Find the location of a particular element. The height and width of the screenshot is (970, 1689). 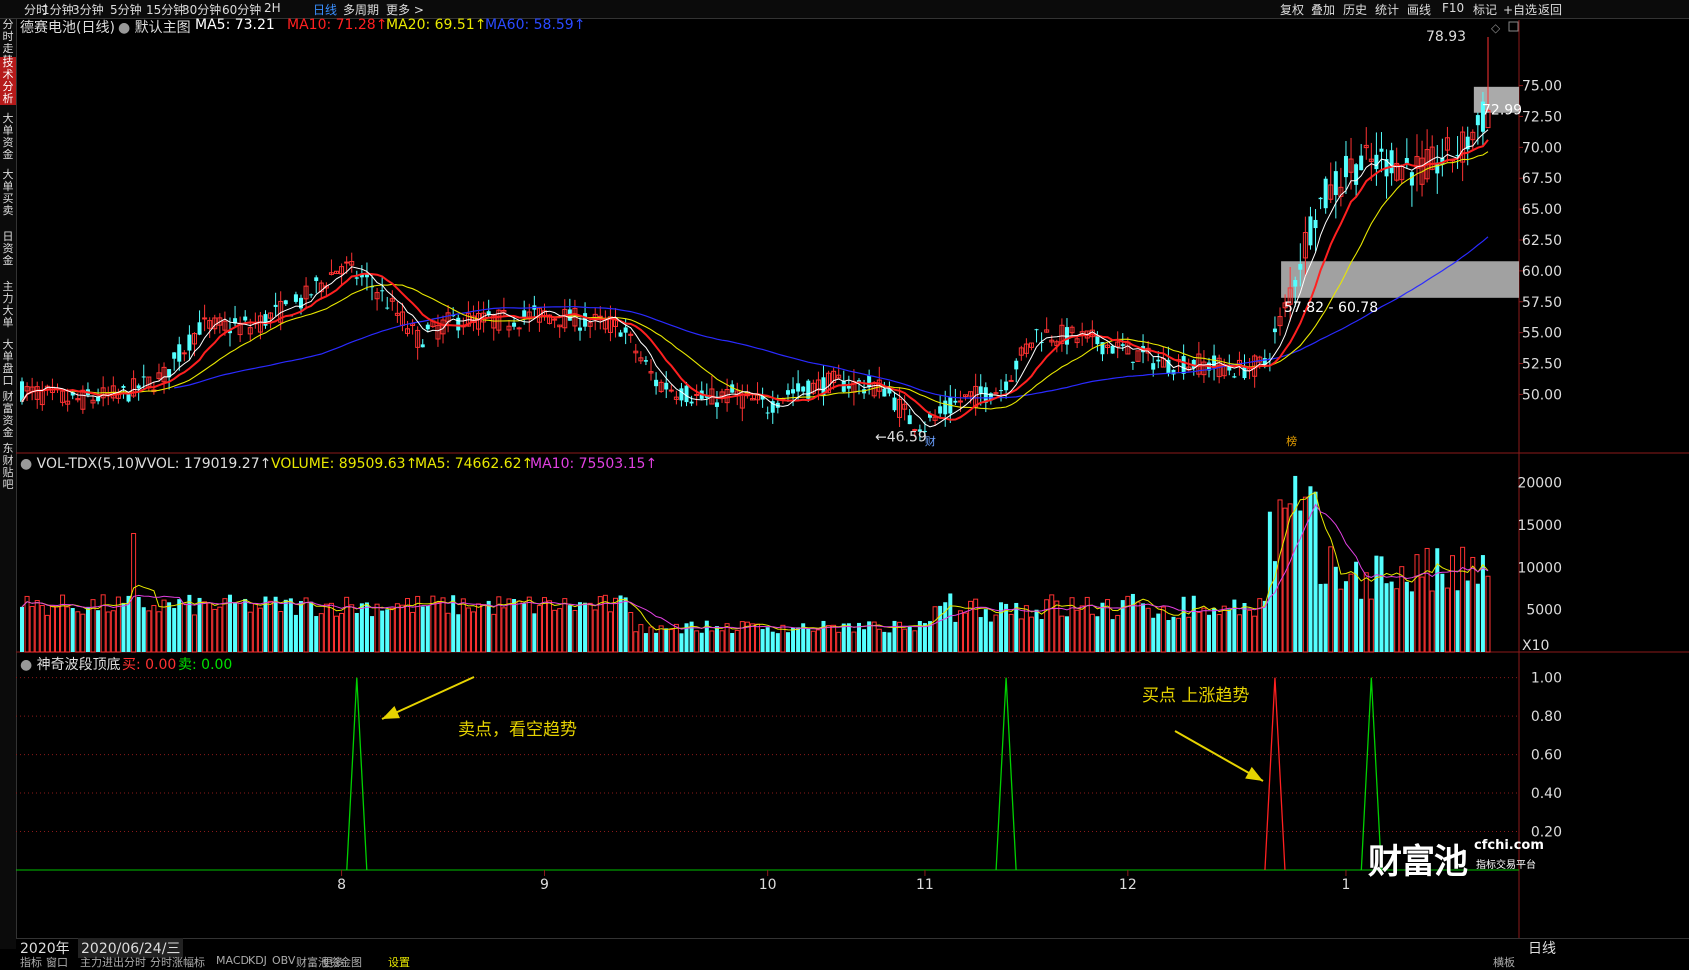

signal-tick-label: 1.00 is located at coordinates (1546, 679).